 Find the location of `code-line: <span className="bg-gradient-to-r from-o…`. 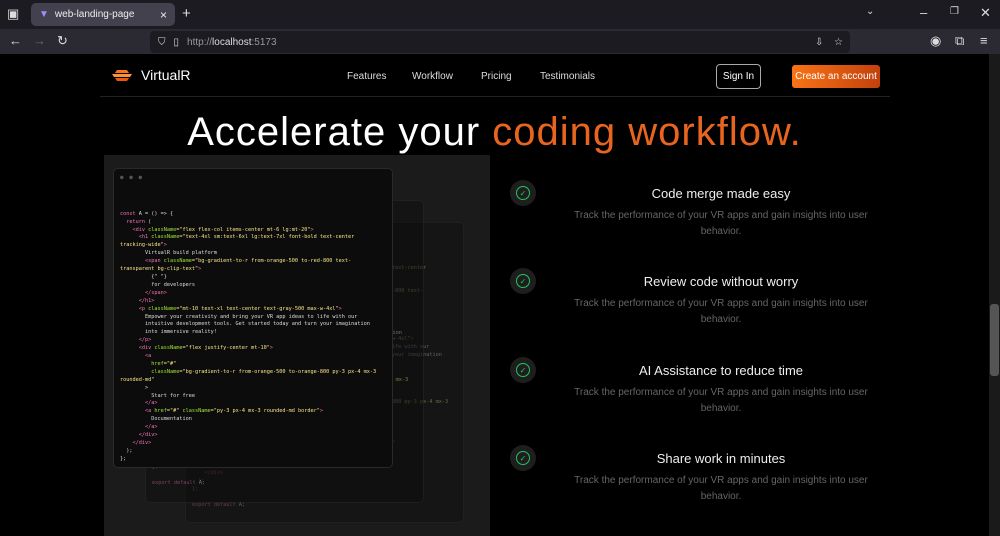

code-line: <span className="bg-gradient-to-r from-o… is located at coordinates (253, 262).